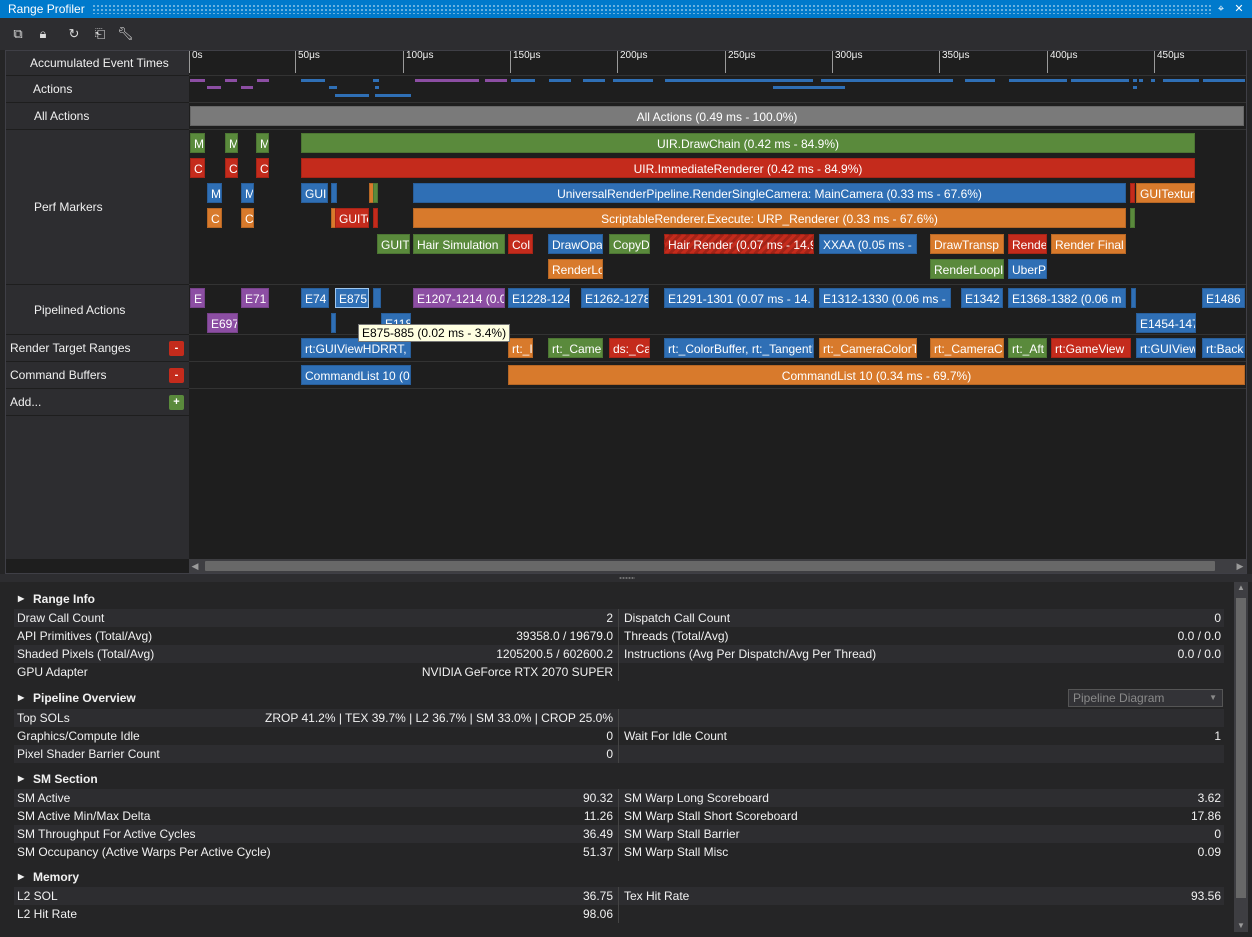 This screenshot has width=1252, height=937. What do you see at coordinates (125, 34) in the screenshot?
I see `wrench-icon: 🔧︎` at bounding box center [125, 34].